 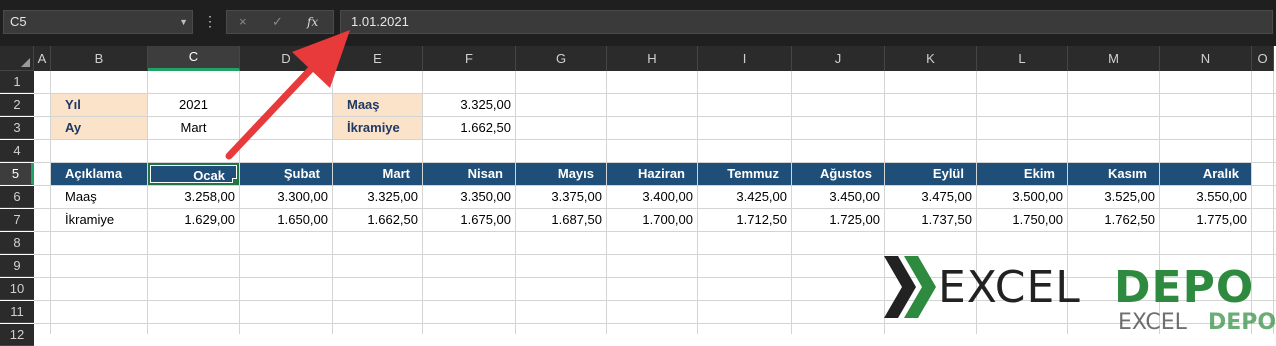 I want to click on column-header: B, so click(x=99, y=58).